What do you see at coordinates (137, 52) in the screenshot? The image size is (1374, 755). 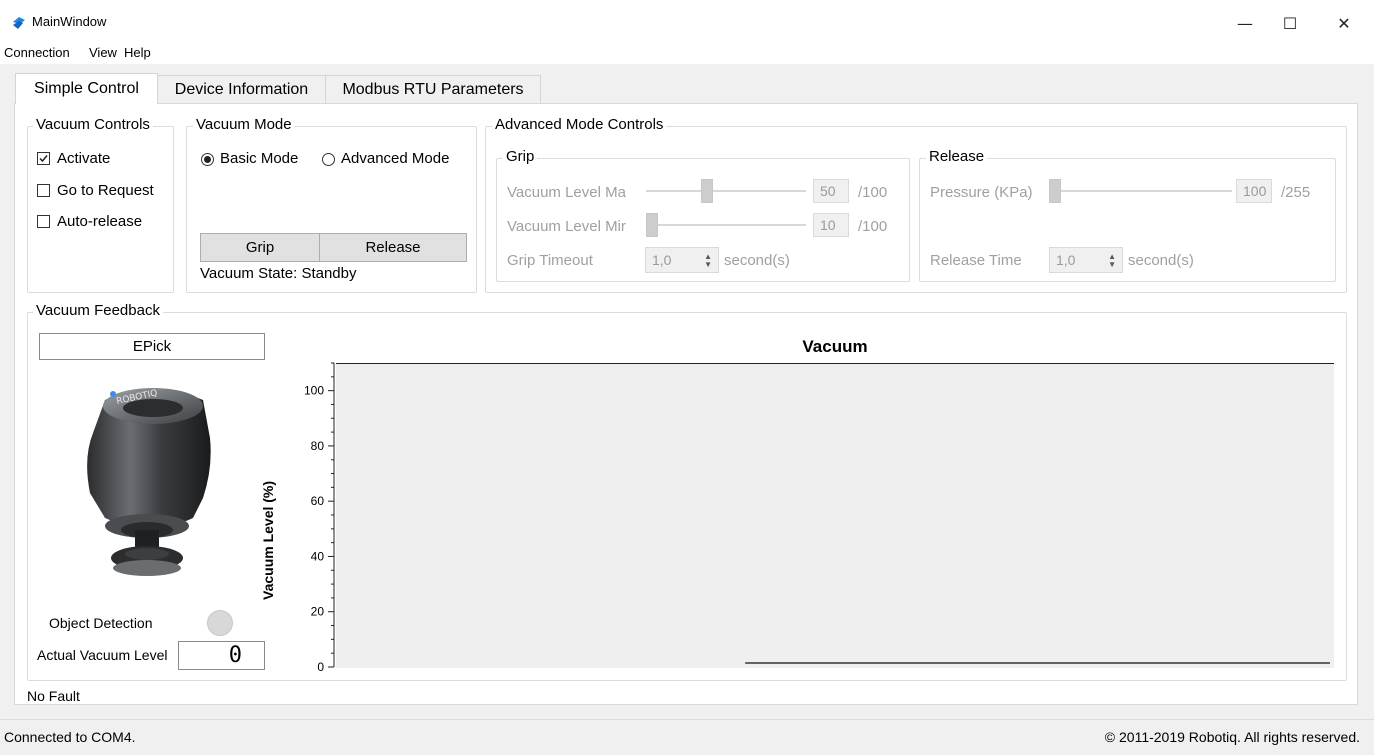 I see `menu-help: Help` at bounding box center [137, 52].